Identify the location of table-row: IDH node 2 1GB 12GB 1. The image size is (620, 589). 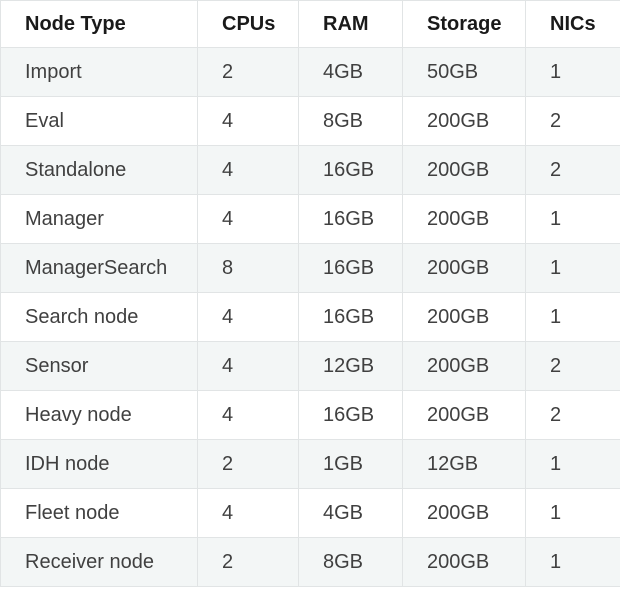
(310, 464).